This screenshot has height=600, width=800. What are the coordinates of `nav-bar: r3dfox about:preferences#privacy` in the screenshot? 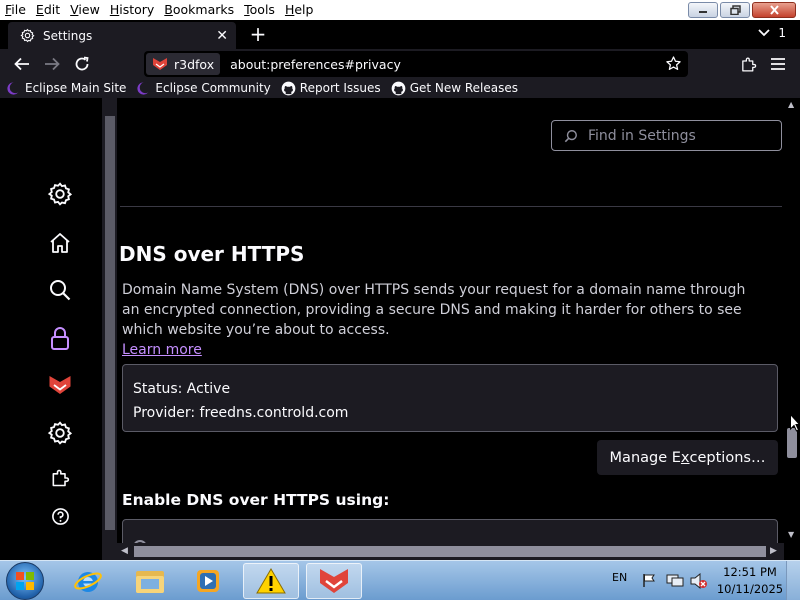 It's located at (400, 63).